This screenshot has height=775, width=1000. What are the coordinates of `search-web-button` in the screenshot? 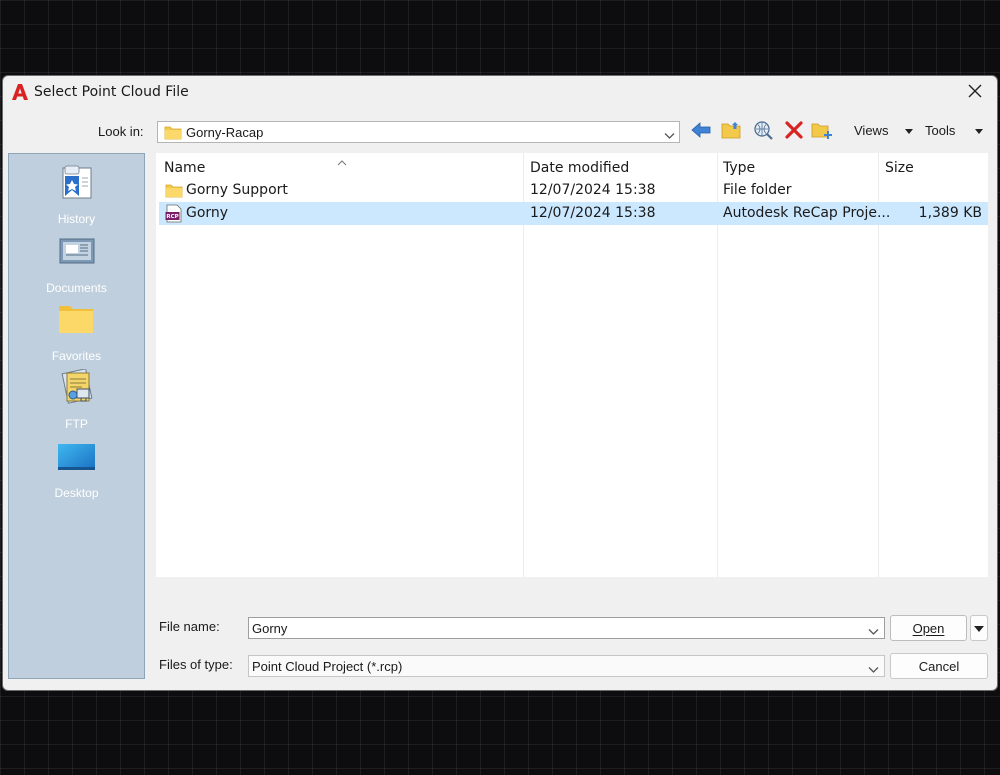 It's located at (763, 132).